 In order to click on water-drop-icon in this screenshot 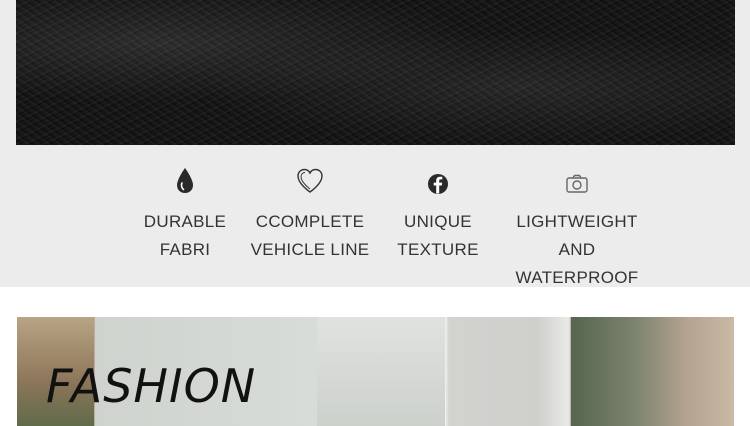, I will do `click(185, 181)`.